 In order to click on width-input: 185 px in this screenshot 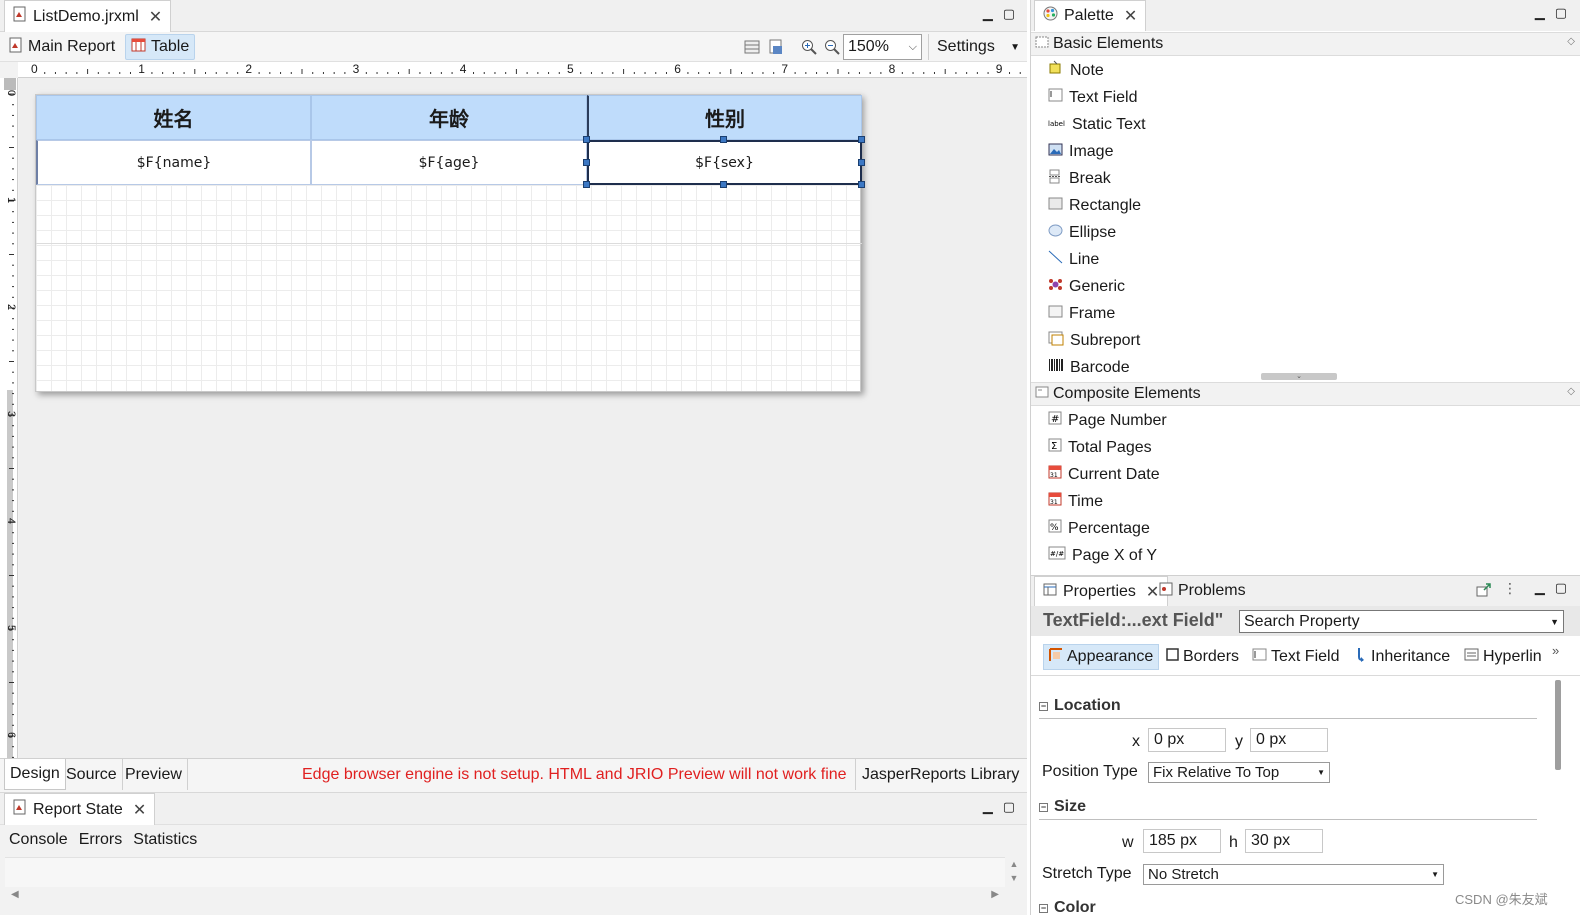, I will do `click(1182, 841)`.